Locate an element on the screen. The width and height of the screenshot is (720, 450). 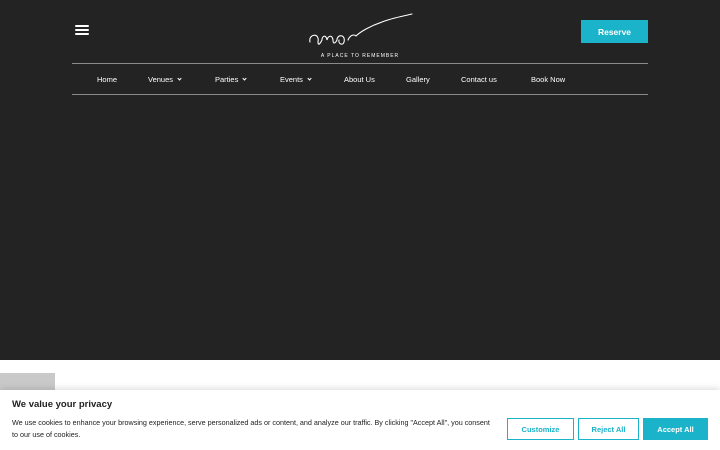
nav-item-venues: Venues is located at coordinates (165, 79).